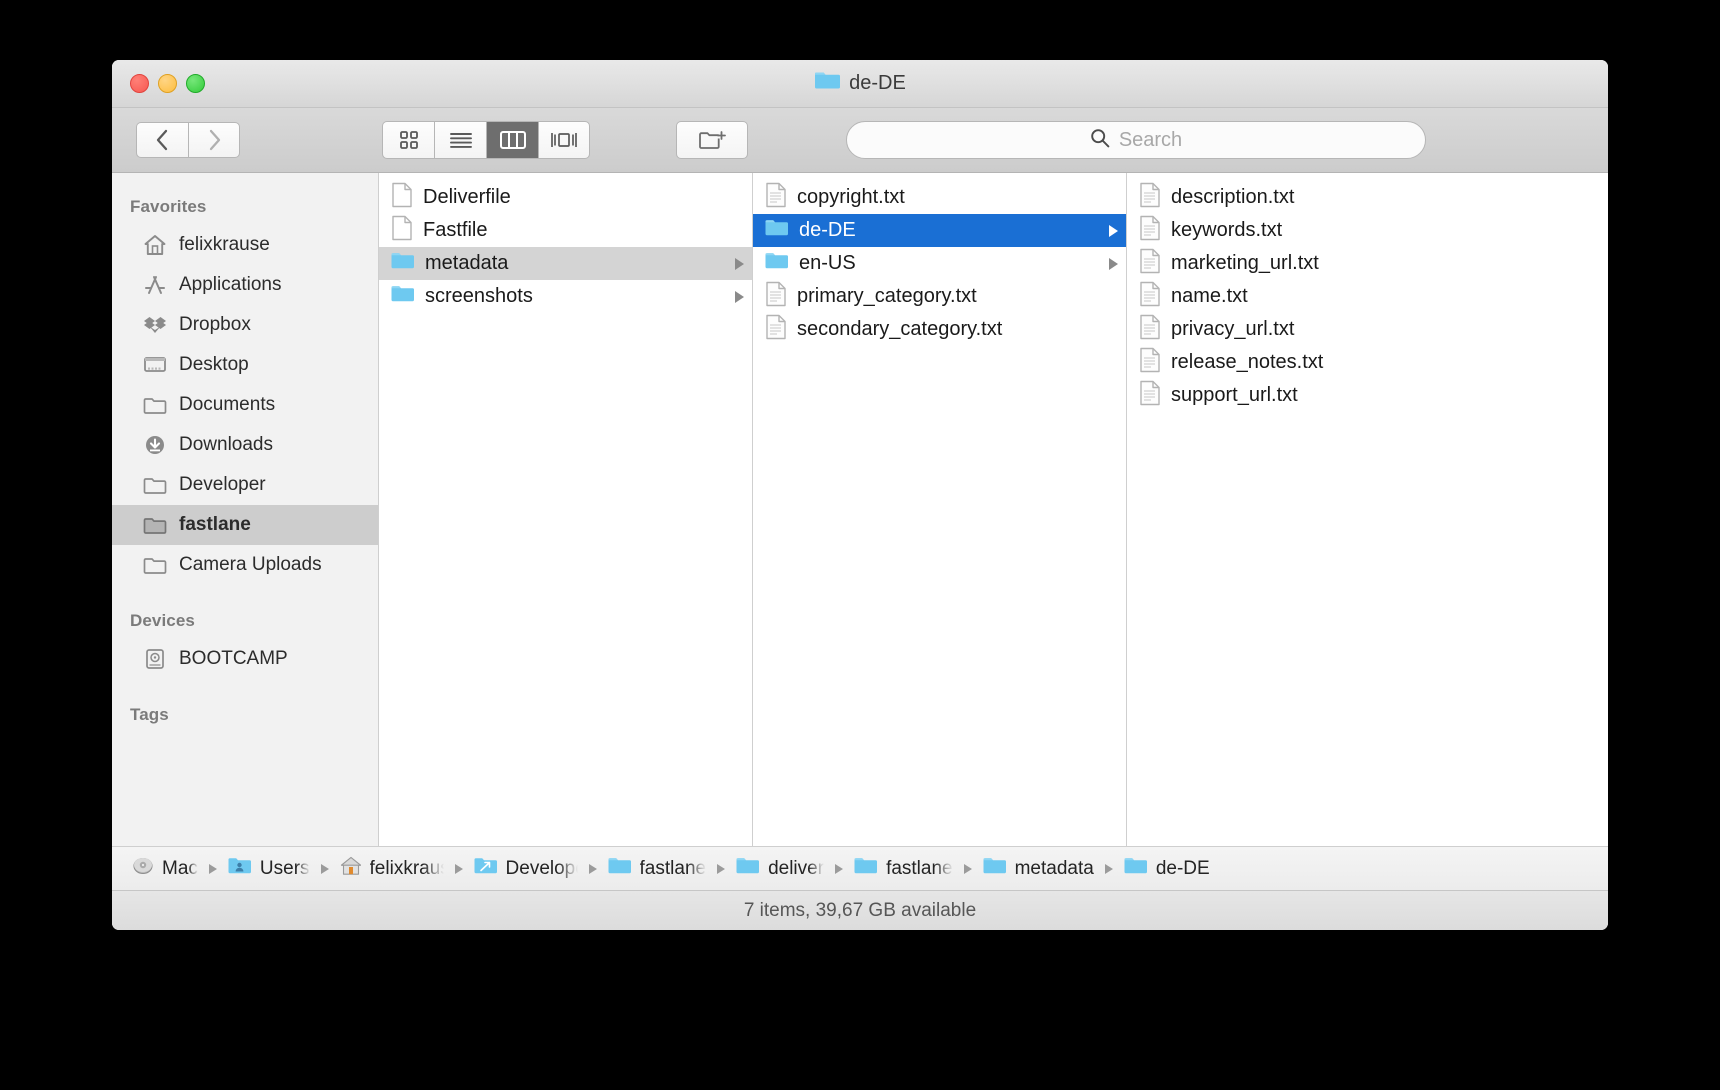 The height and width of the screenshot is (1090, 1720). I want to click on sidebar-item-label: Desktop, so click(214, 364).